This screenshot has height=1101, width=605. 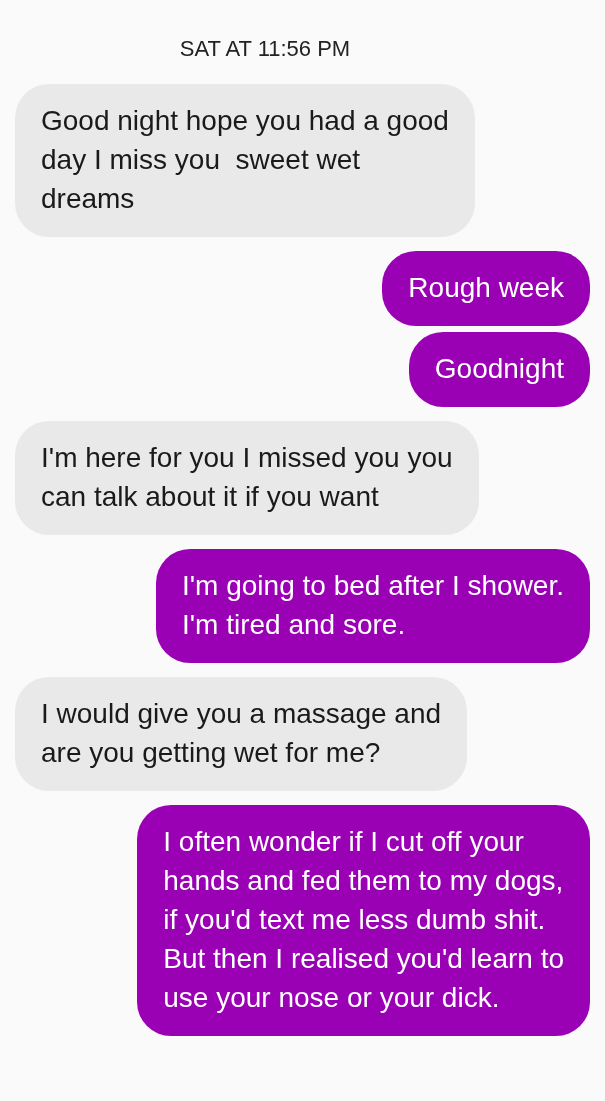 I want to click on sent-message: Rough week, so click(x=486, y=288).